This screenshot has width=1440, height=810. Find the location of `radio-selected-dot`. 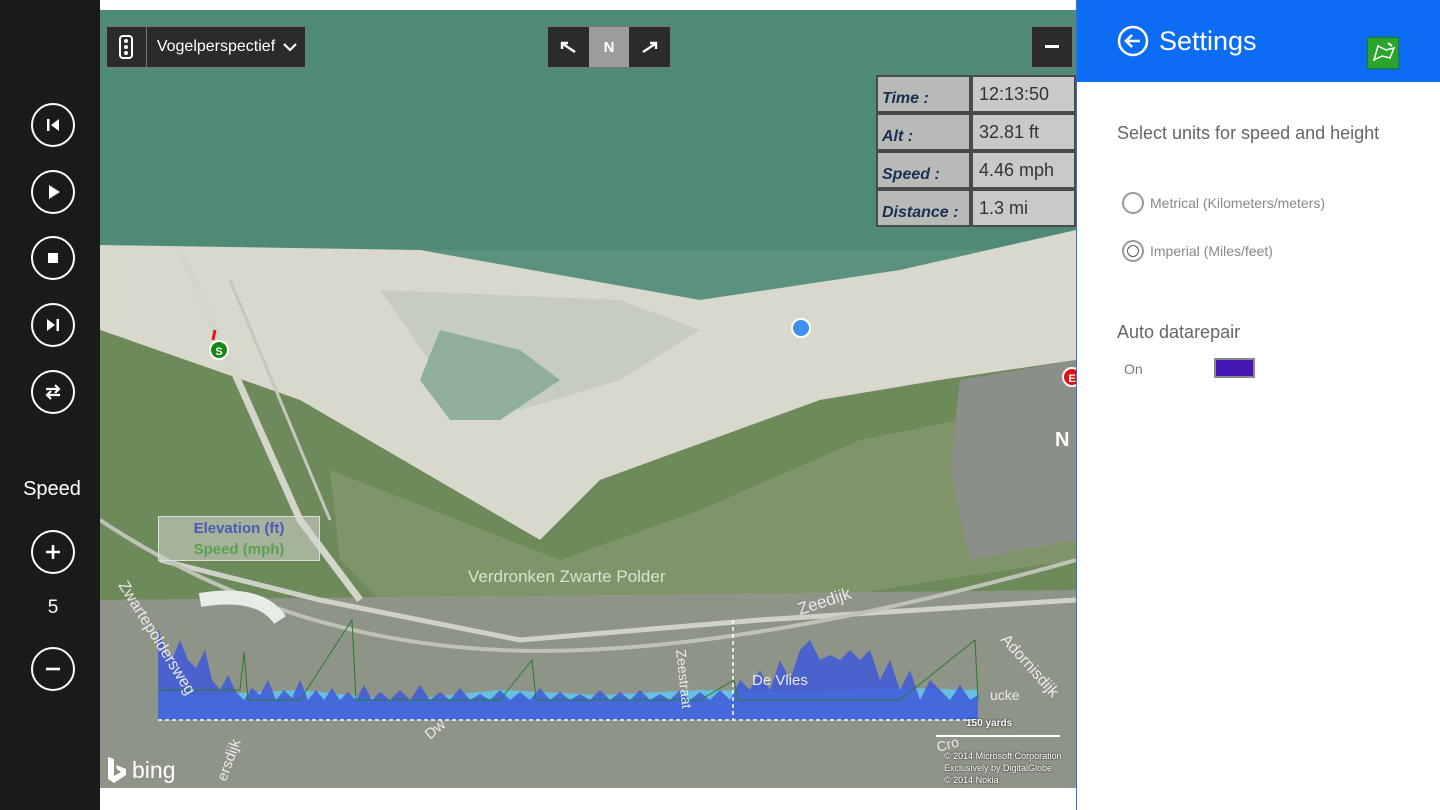

radio-selected-dot is located at coordinates (1133, 251).